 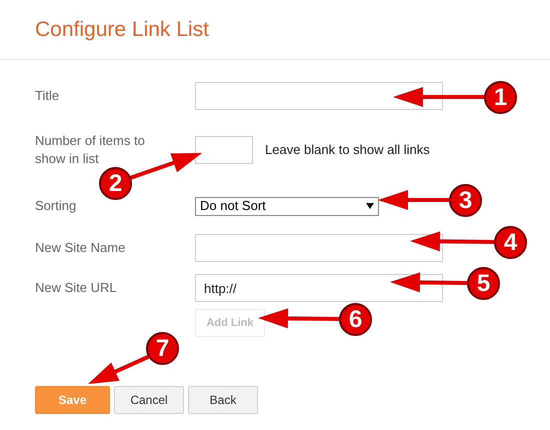 What do you see at coordinates (510, 242) in the screenshot?
I see `number-badge: 4` at bounding box center [510, 242].